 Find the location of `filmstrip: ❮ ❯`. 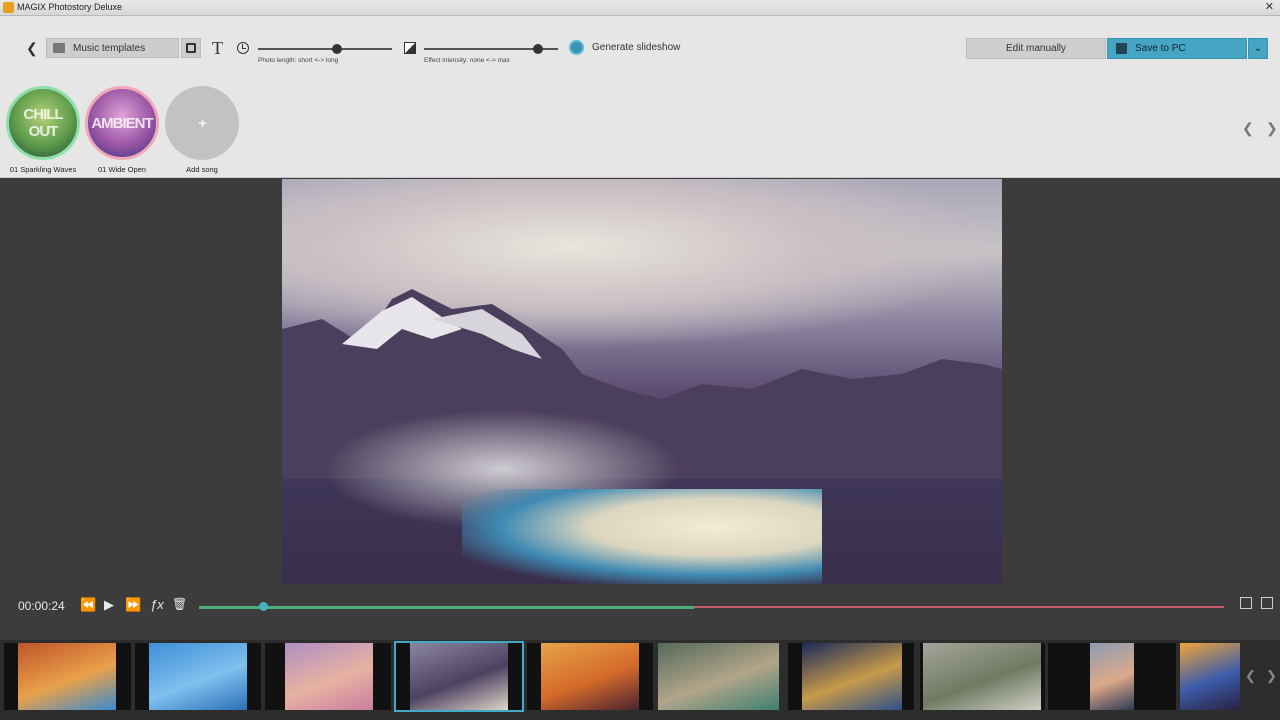

filmstrip: ❮ ❯ is located at coordinates (640, 680).